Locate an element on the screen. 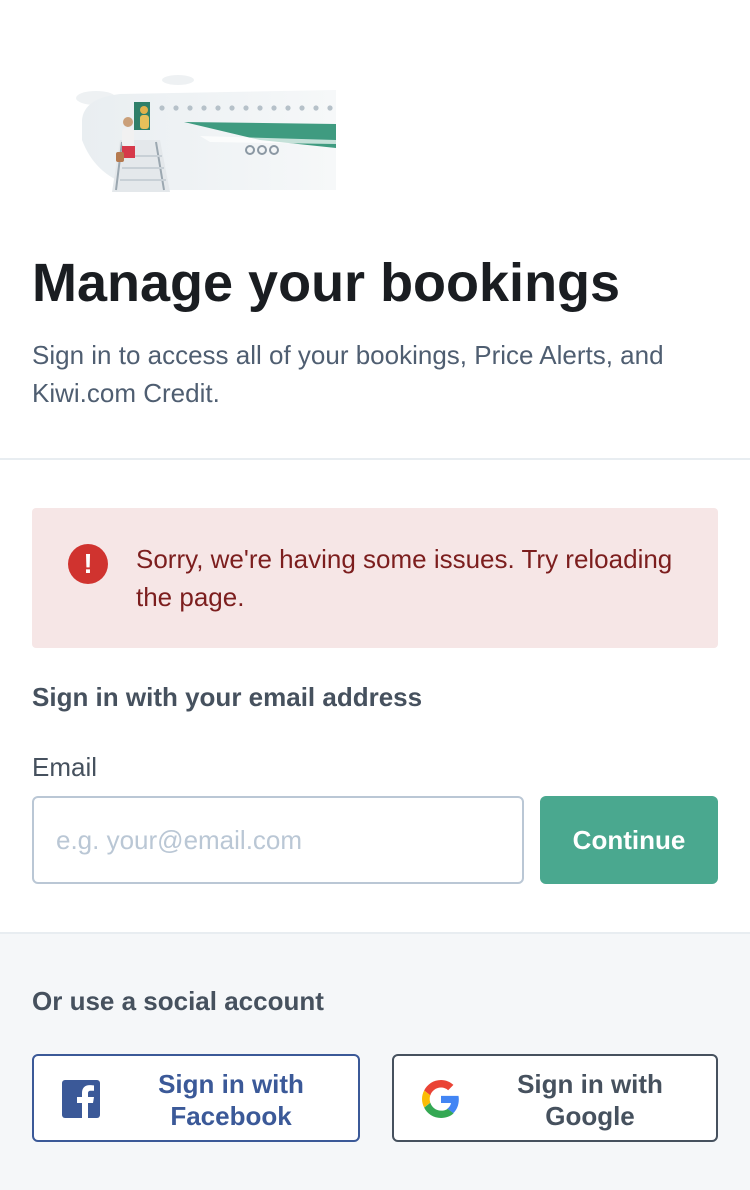 The width and height of the screenshot is (750, 1190). google-sign-in-button: Sign in with Google is located at coordinates (555, 1098).